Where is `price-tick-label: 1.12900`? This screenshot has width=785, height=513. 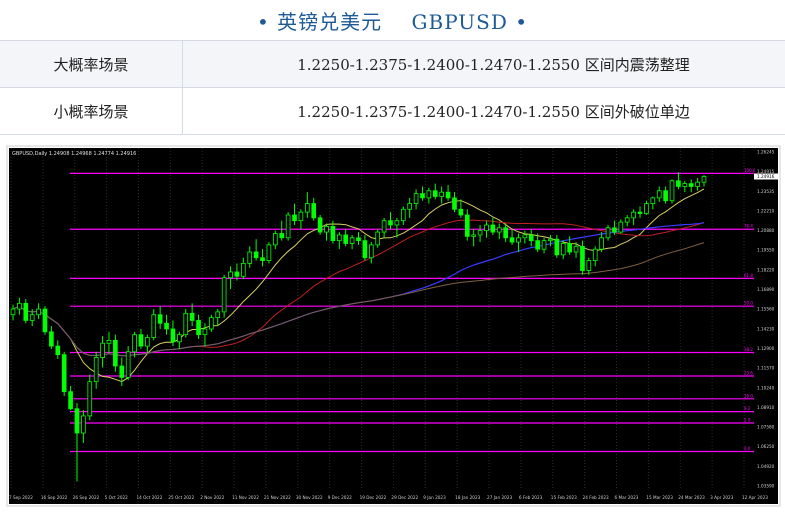 price-tick-label: 1.12900 is located at coordinates (766, 348).